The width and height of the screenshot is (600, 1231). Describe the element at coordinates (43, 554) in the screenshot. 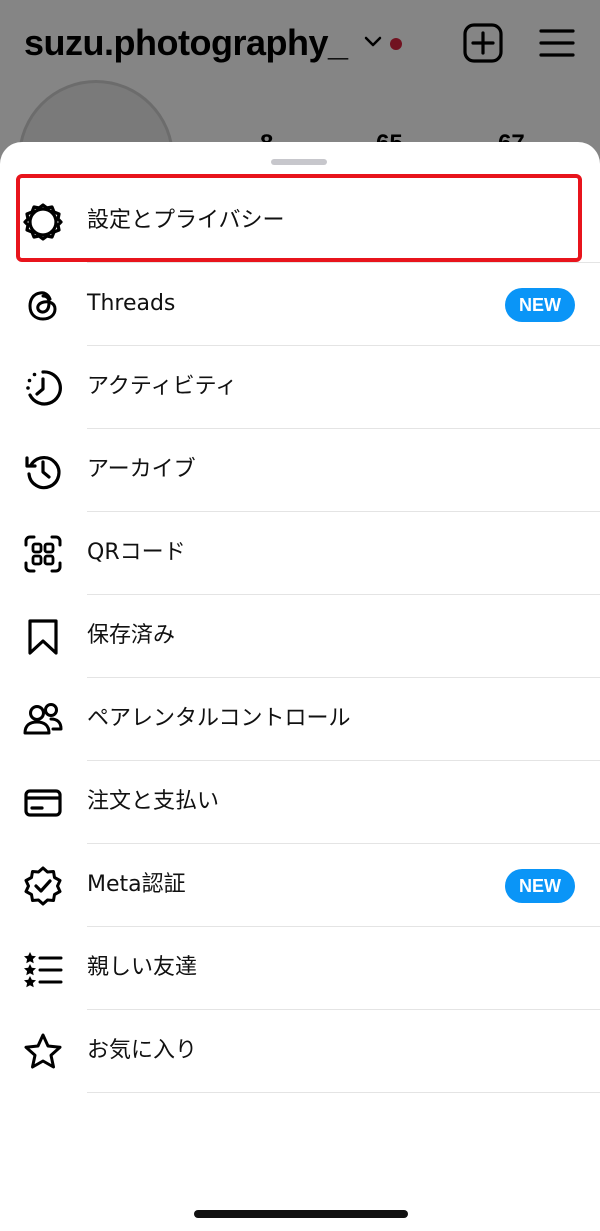

I see `qr-code-icon` at that location.